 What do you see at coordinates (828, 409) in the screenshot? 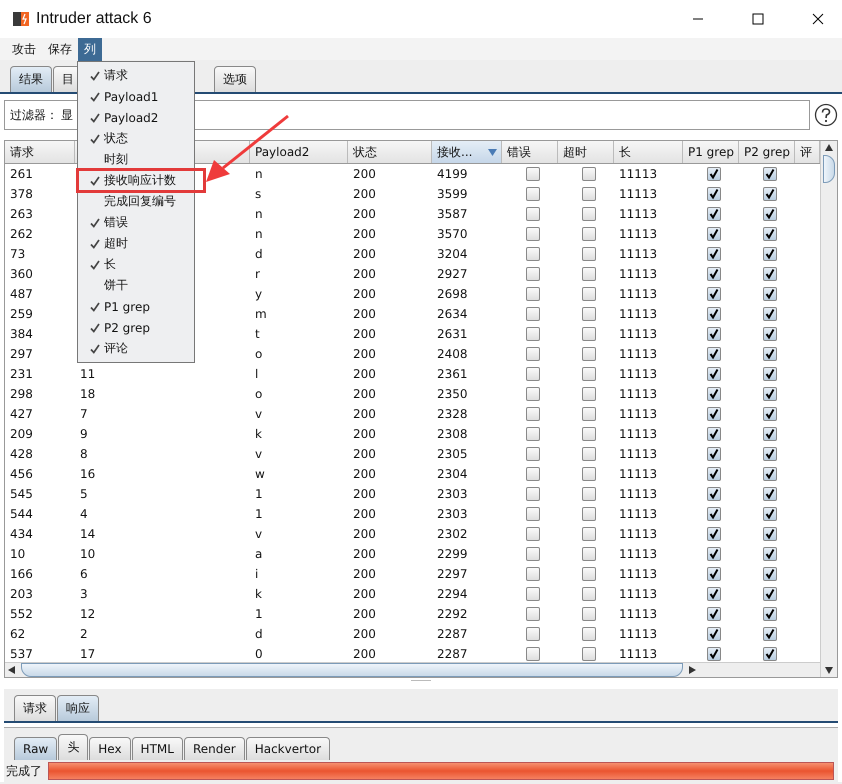
I see `vertical-scrollbar` at bounding box center [828, 409].